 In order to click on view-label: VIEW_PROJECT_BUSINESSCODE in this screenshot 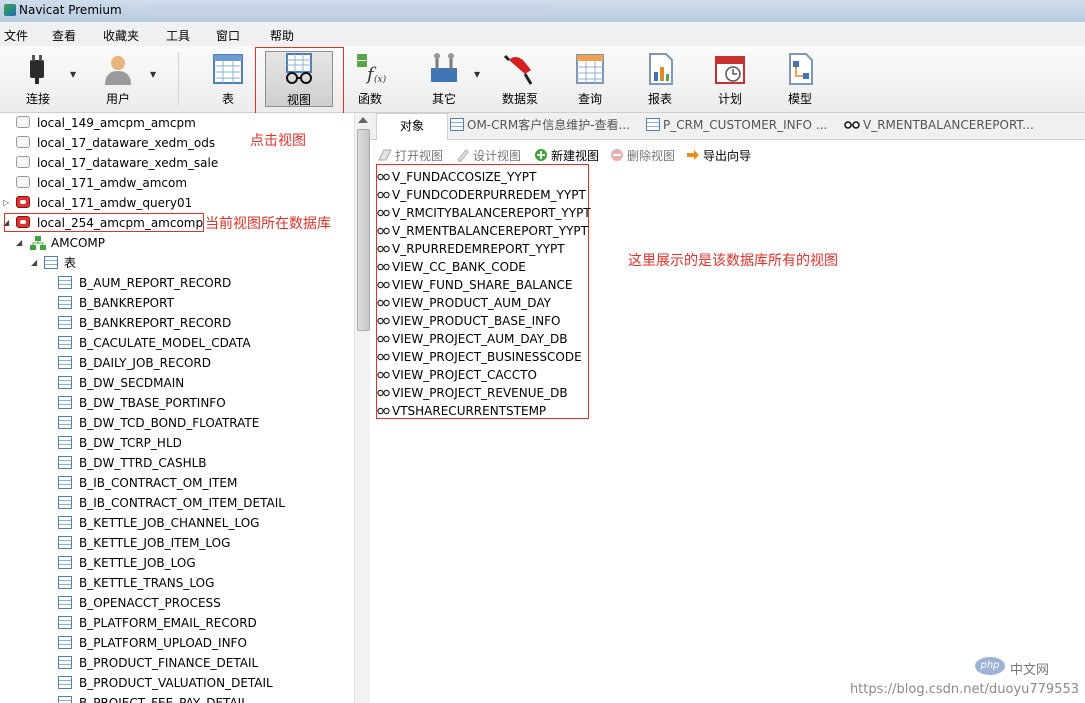, I will do `click(487, 357)`.